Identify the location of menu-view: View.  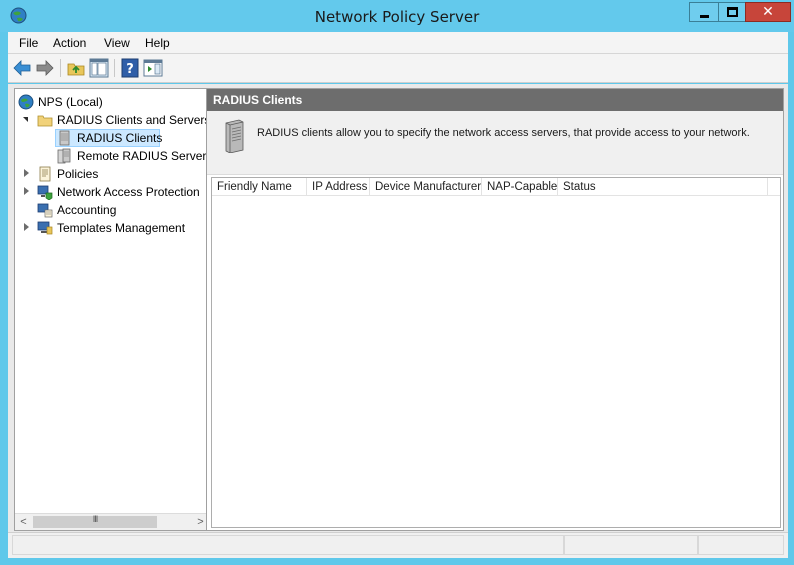
(117, 43).